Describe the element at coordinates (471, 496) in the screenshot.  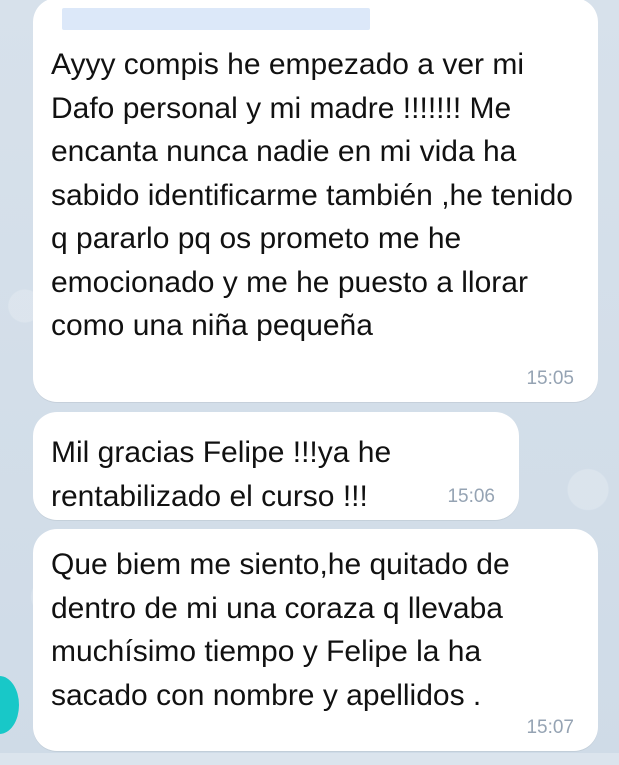
I see `message-time: 15:06` at that location.